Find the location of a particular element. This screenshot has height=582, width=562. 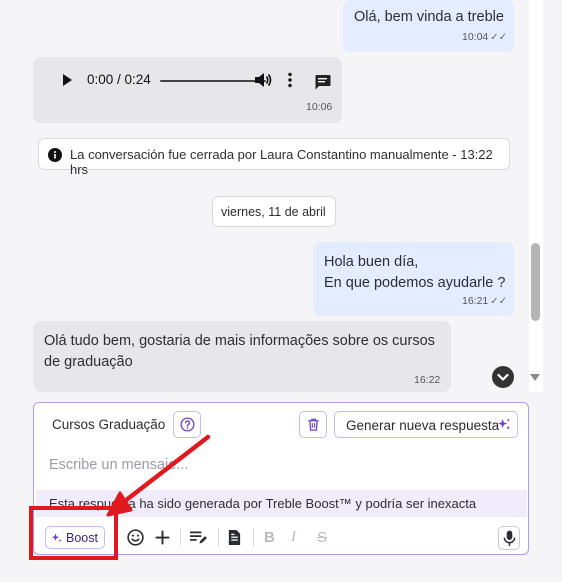

scroll-down-arrow is located at coordinates (535, 377).